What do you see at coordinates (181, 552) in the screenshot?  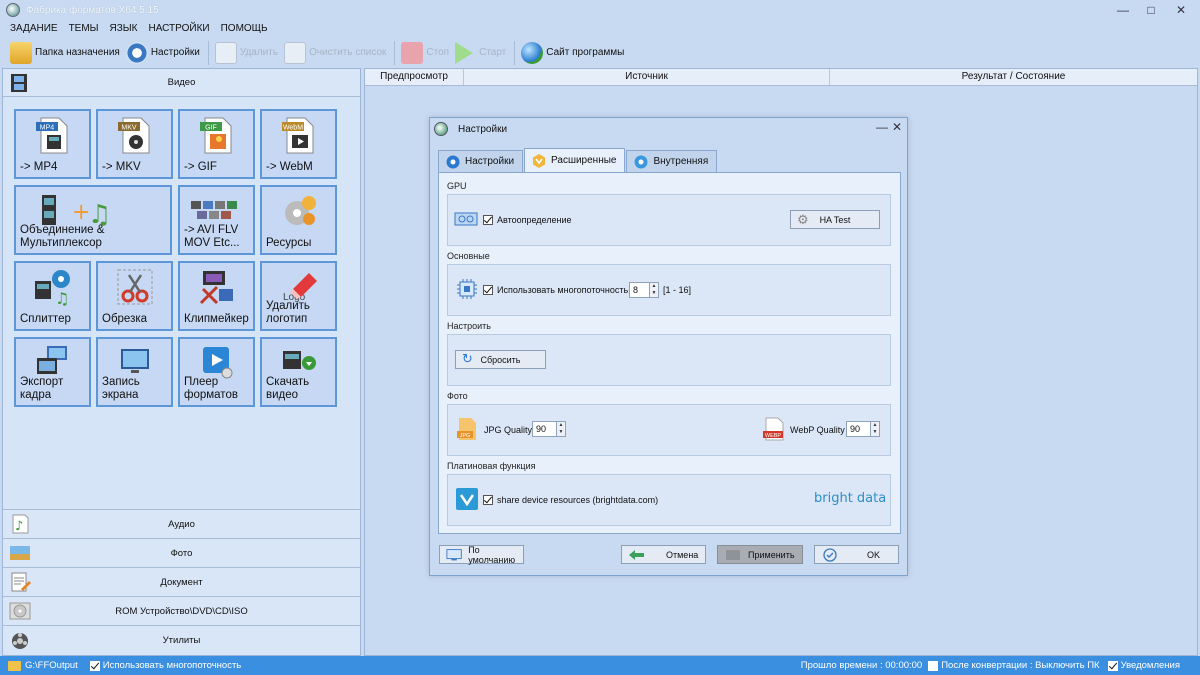 I see `category-photo: Фото` at bounding box center [181, 552].